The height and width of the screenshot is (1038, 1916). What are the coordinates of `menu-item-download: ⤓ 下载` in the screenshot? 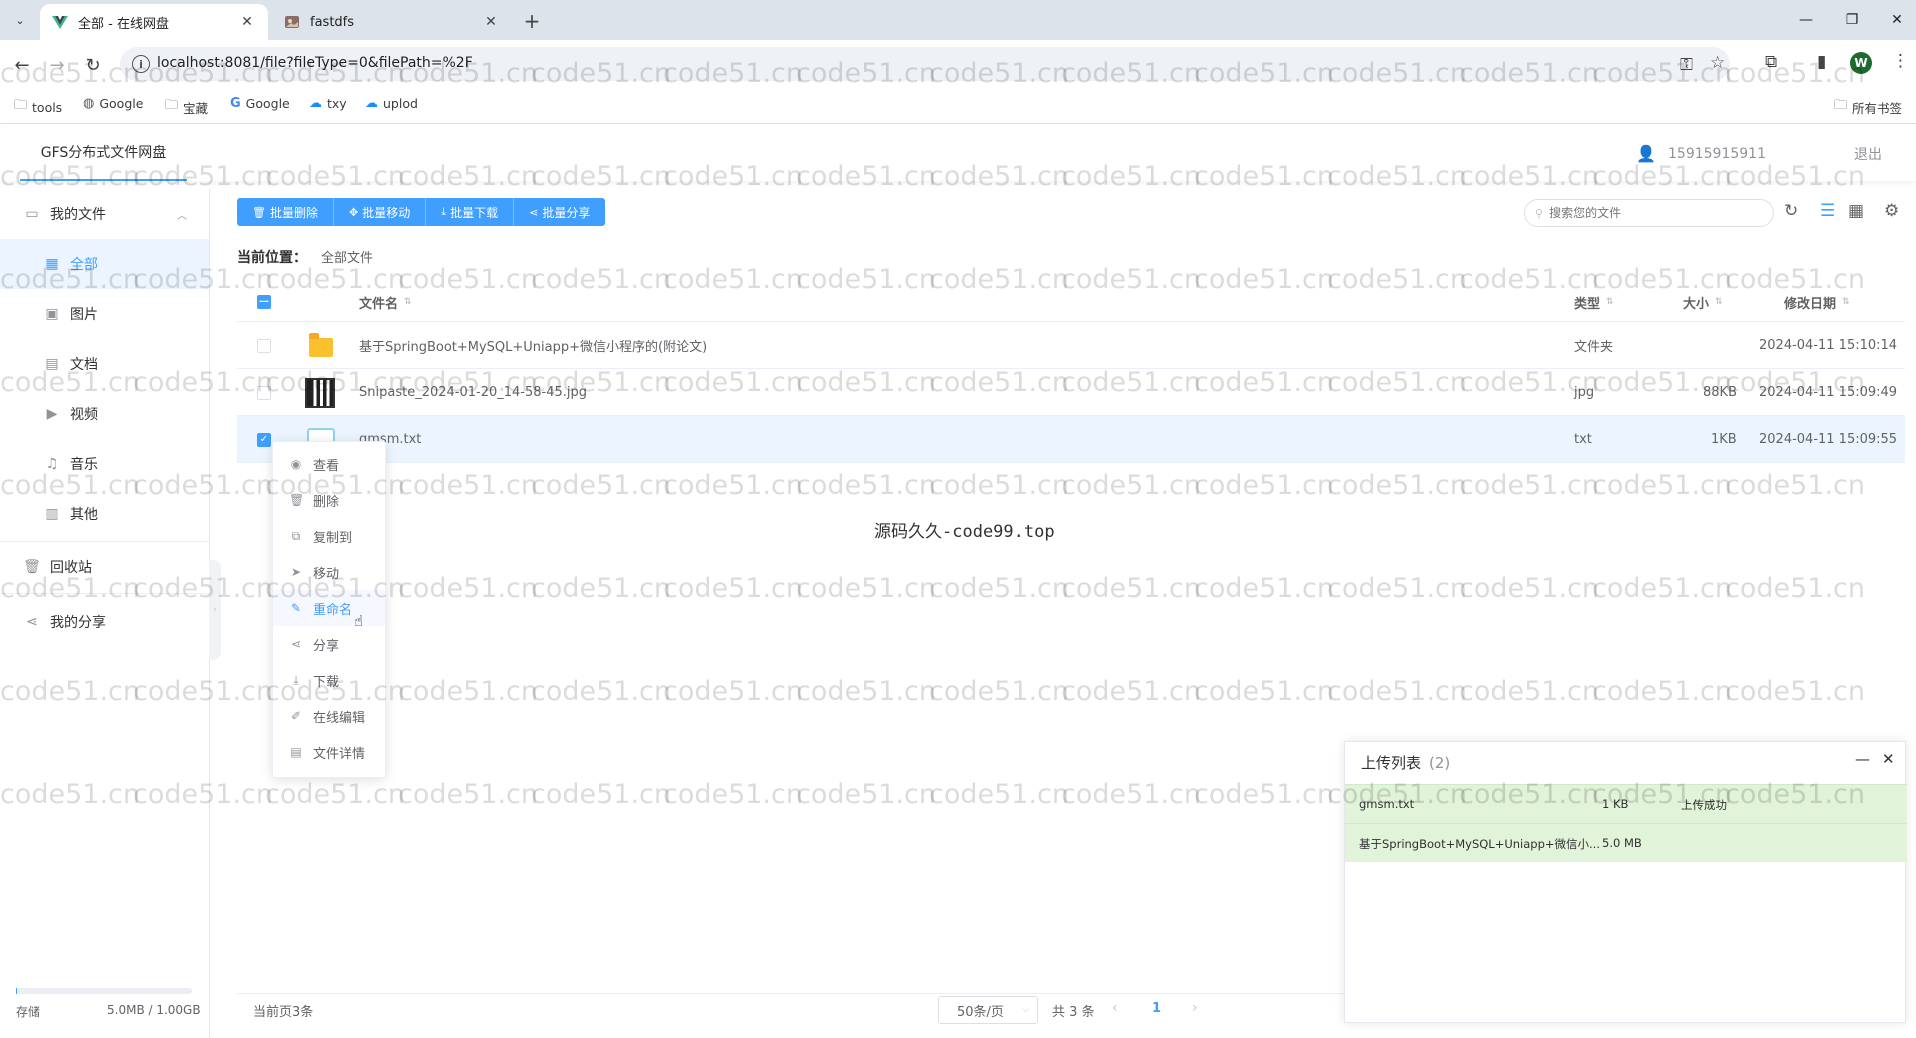 It's located at (329, 680).